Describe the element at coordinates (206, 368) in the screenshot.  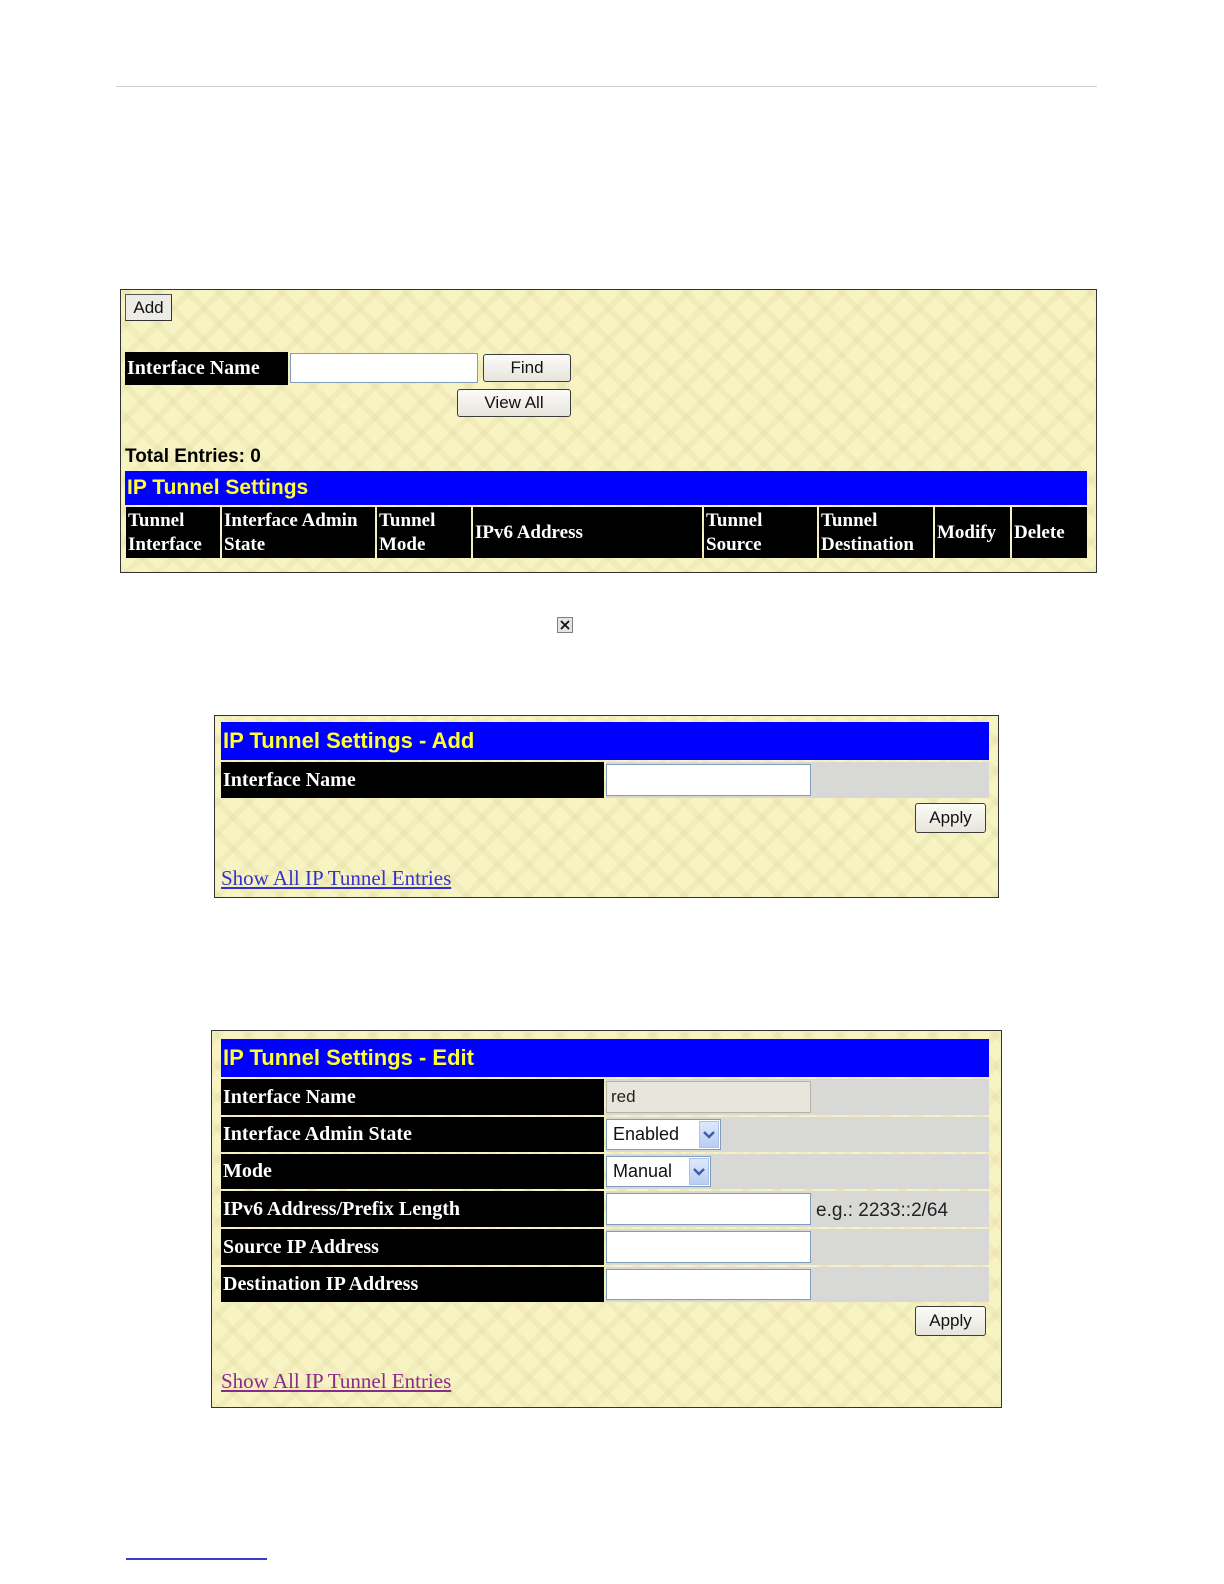
I see `interface-name-label: Interface Name` at that location.